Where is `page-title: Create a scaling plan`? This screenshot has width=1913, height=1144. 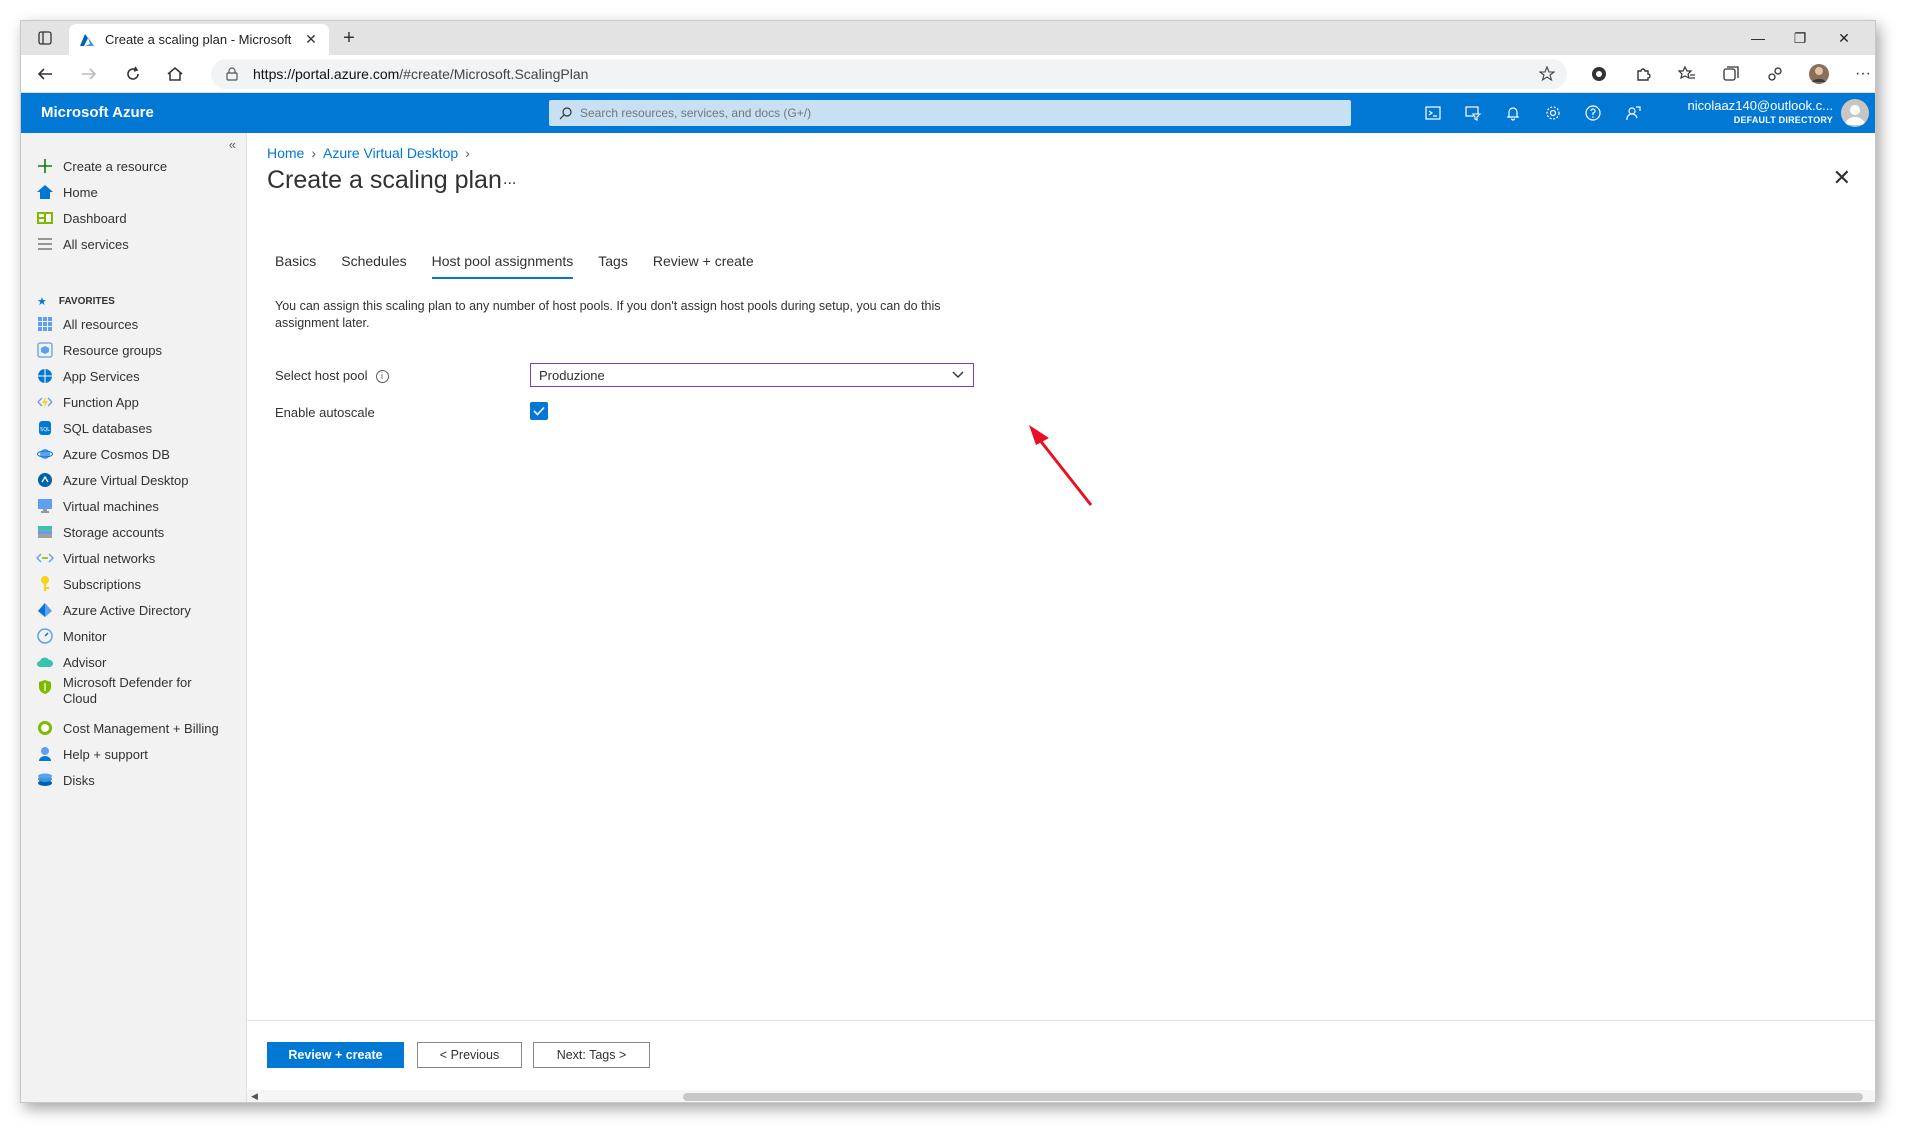
page-title: Create a scaling plan is located at coordinates (384, 180).